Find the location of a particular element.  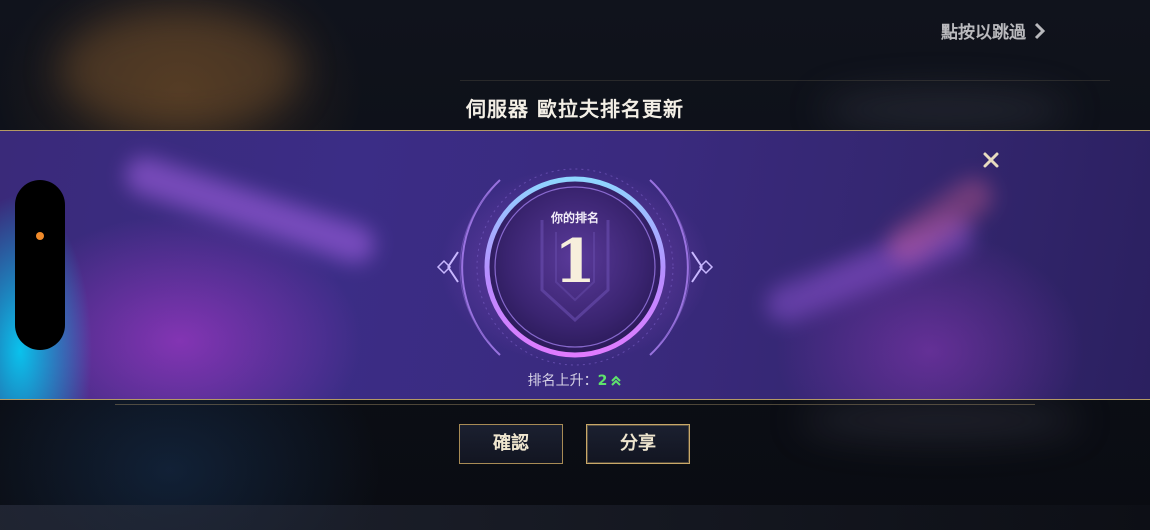

background-table-header is located at coordinates (785, 69).